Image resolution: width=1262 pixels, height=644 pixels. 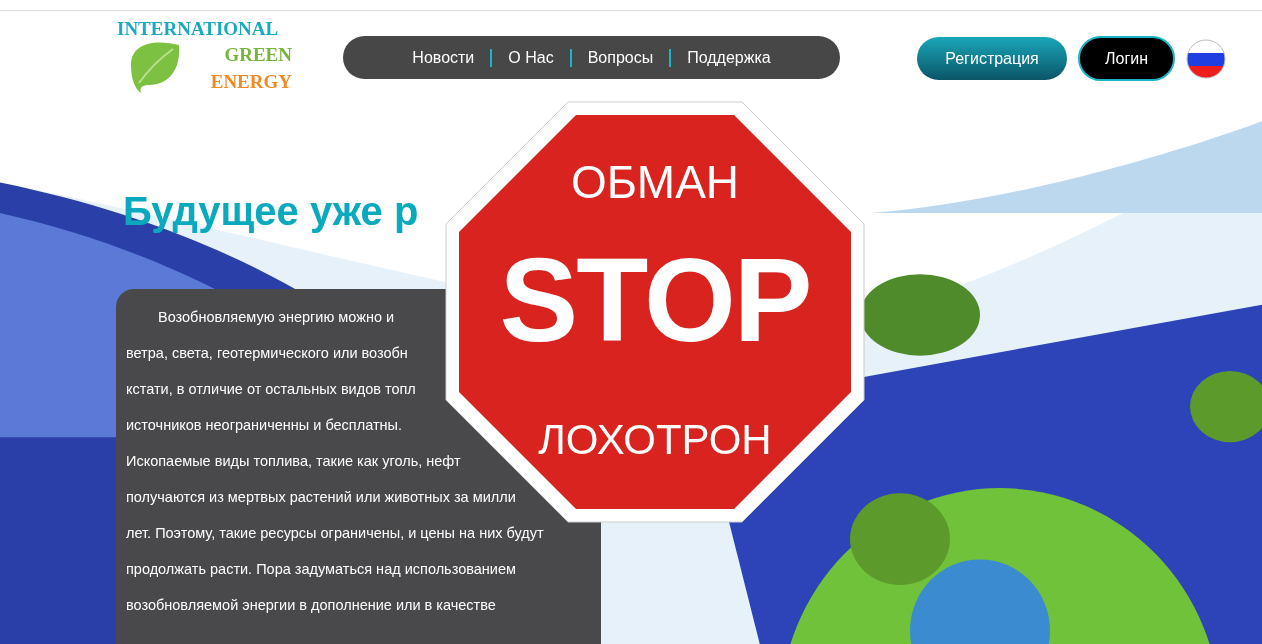 I want to click on sign-text: STOP, so click(x=655, y=300).